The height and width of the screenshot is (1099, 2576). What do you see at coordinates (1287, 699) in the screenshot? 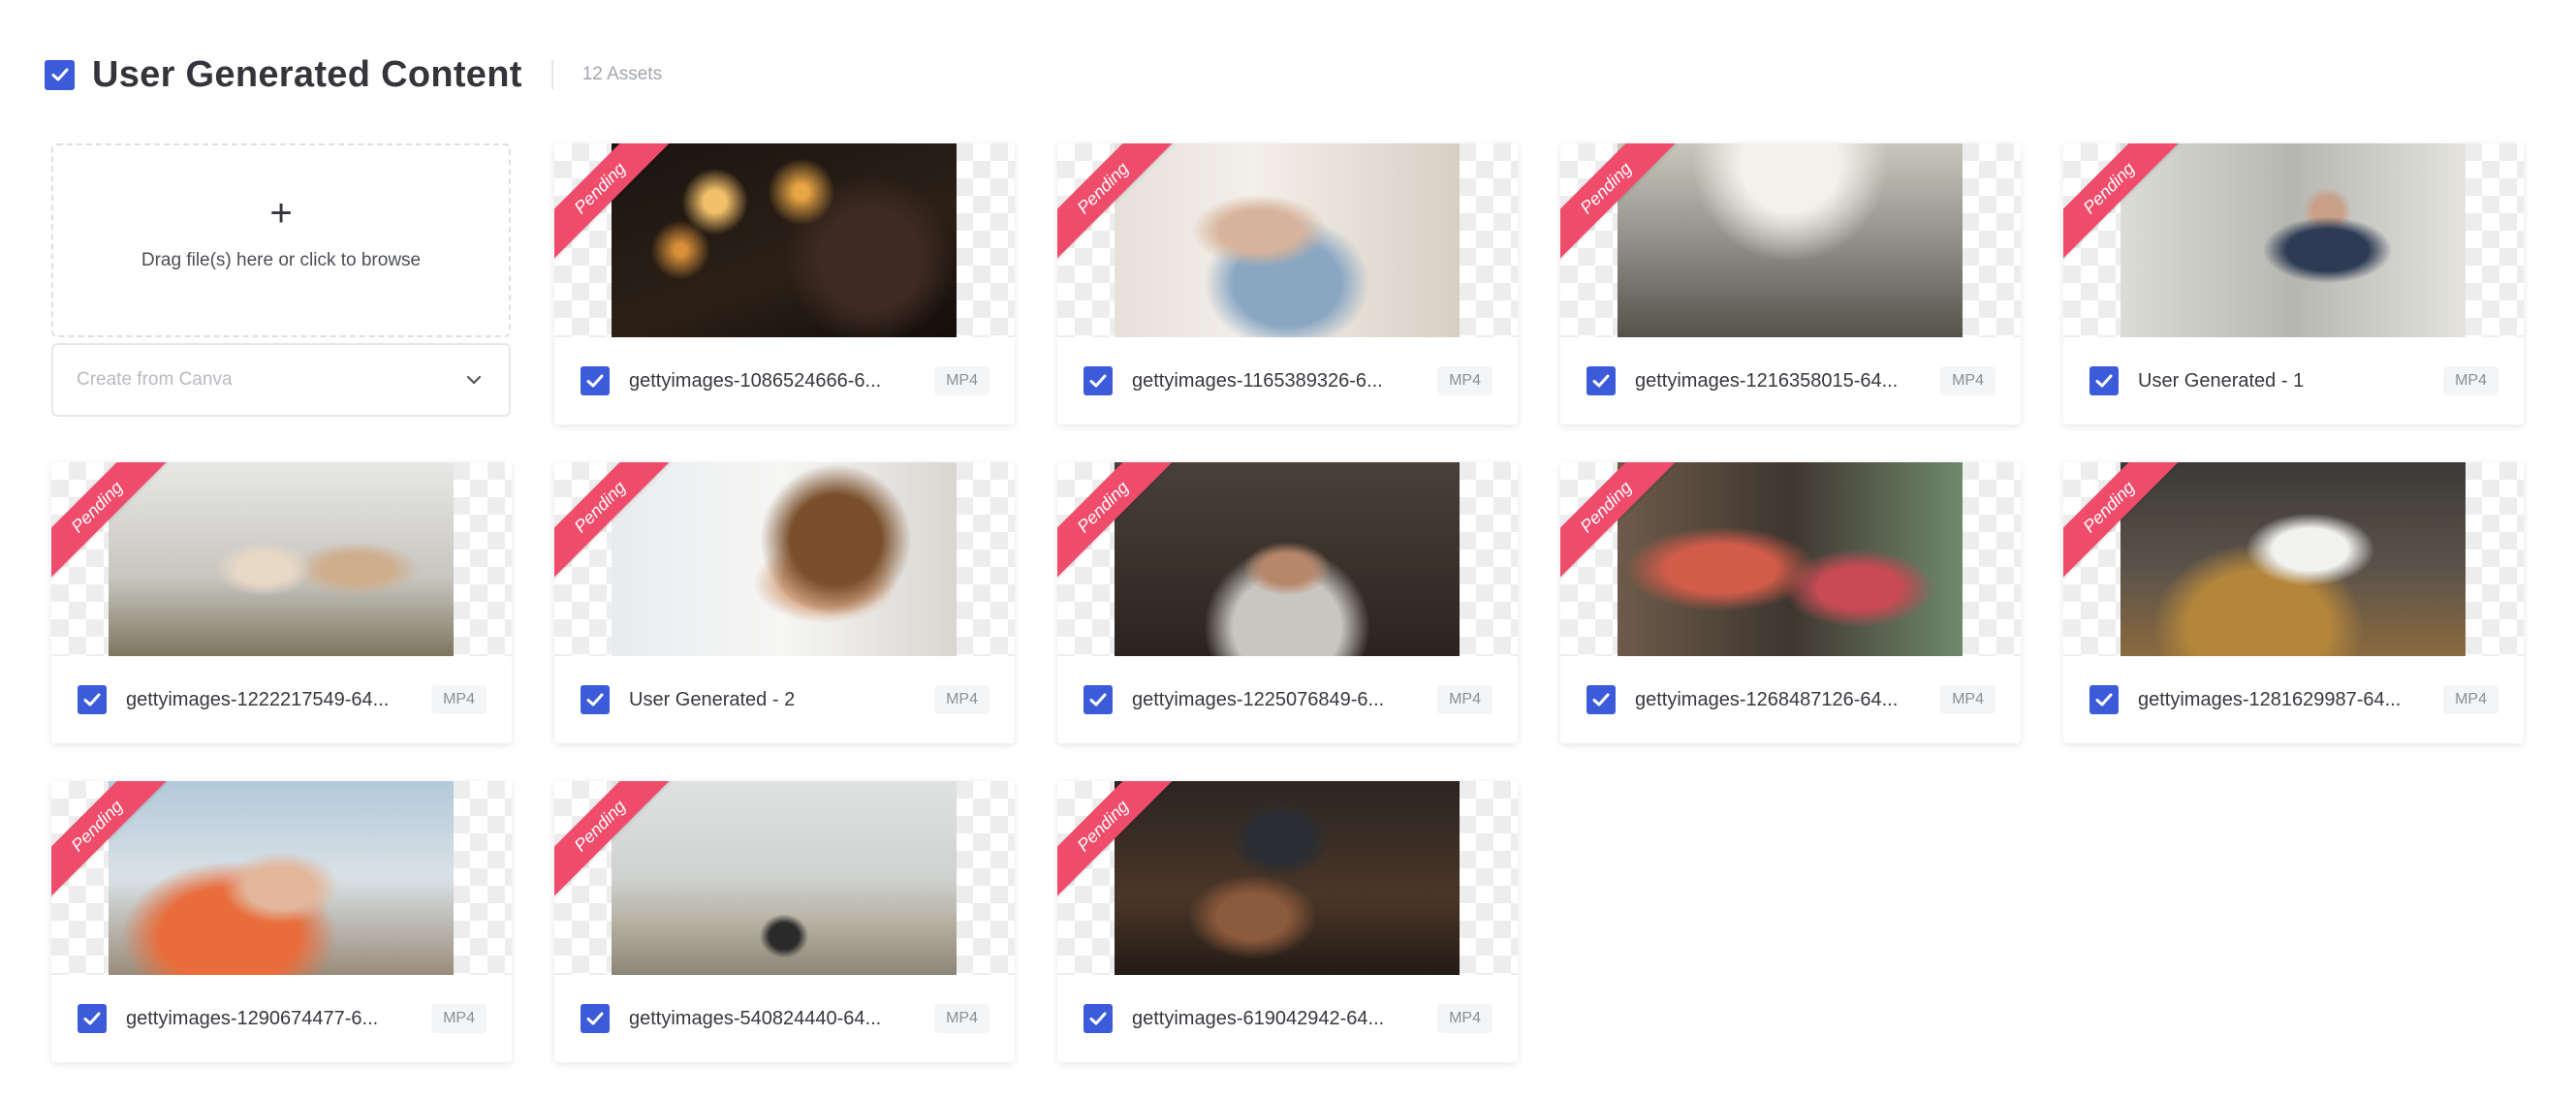
I see `asset-info-row: gettyimages-1225076849-6... MP4` at bounding box center [1287, 699].